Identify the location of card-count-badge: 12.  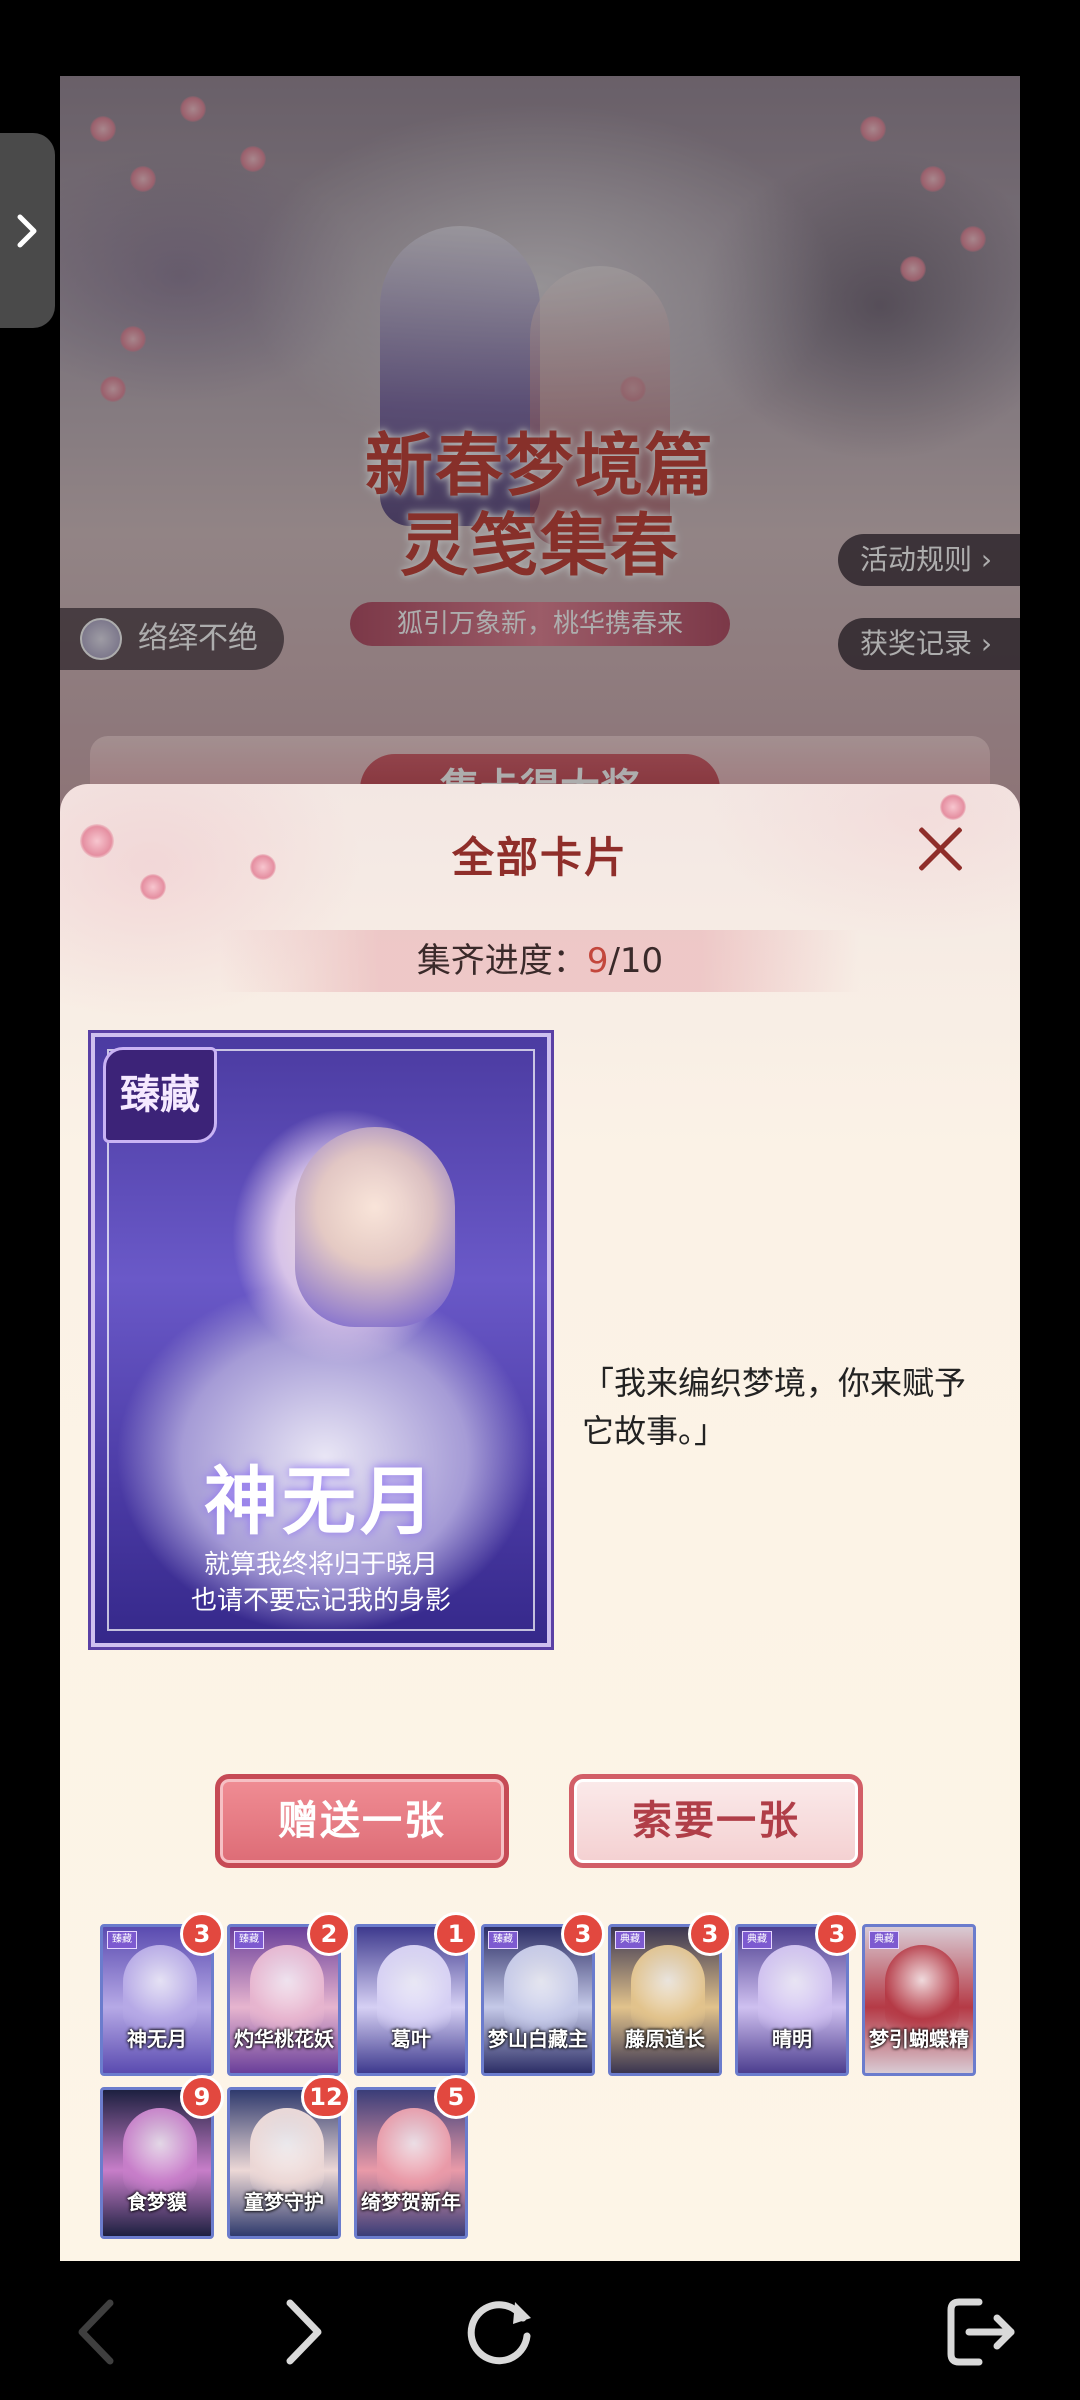
(326, 2097).